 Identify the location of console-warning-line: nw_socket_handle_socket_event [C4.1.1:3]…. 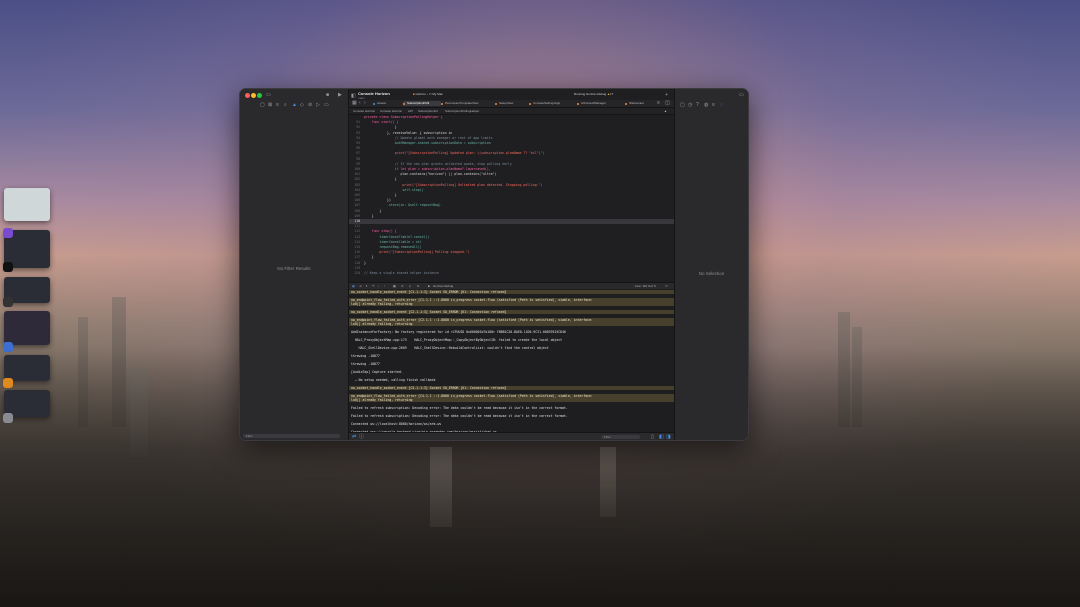
(511, 388).